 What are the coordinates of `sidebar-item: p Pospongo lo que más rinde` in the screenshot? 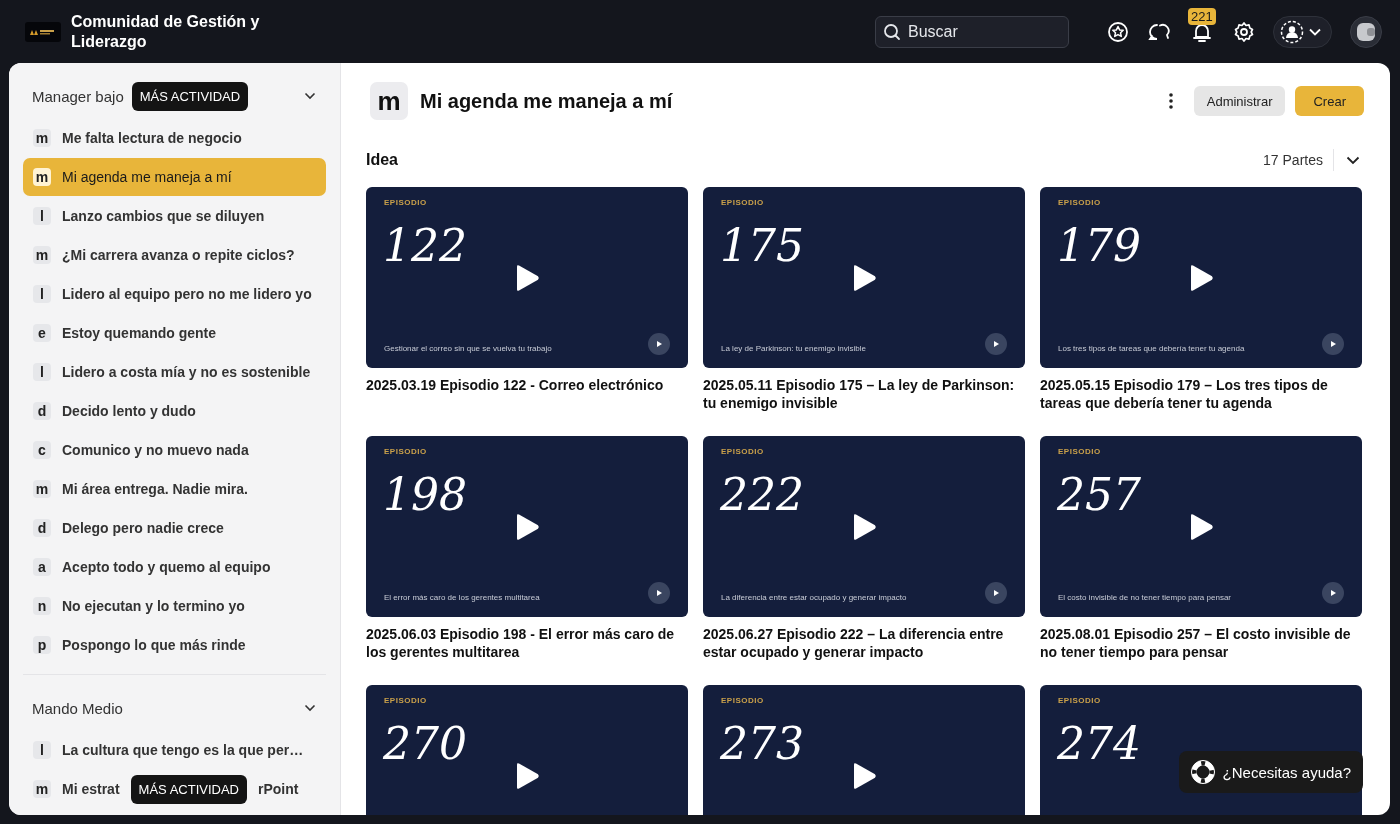 It's located at (174, 645).